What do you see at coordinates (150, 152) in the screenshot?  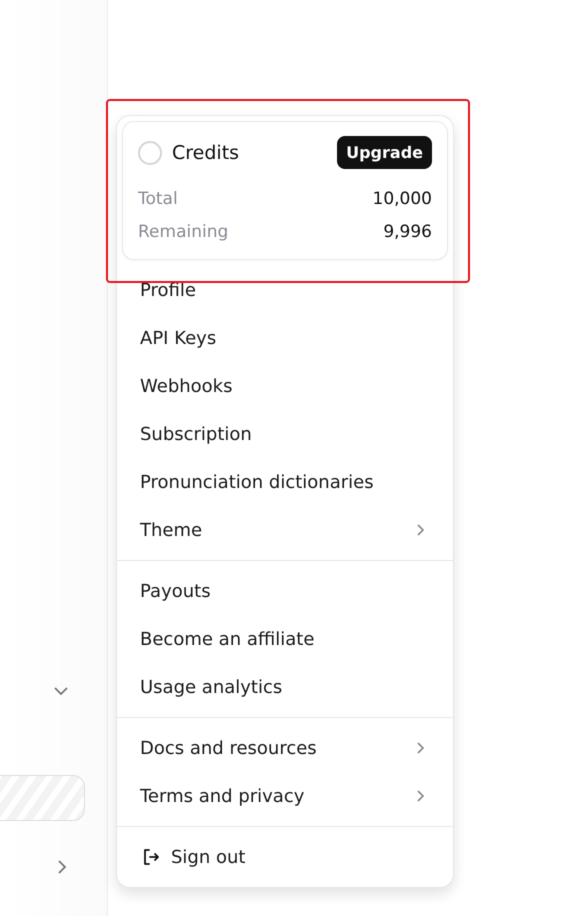 I see `progress-ring-icon` at bounding box center [150, 152].